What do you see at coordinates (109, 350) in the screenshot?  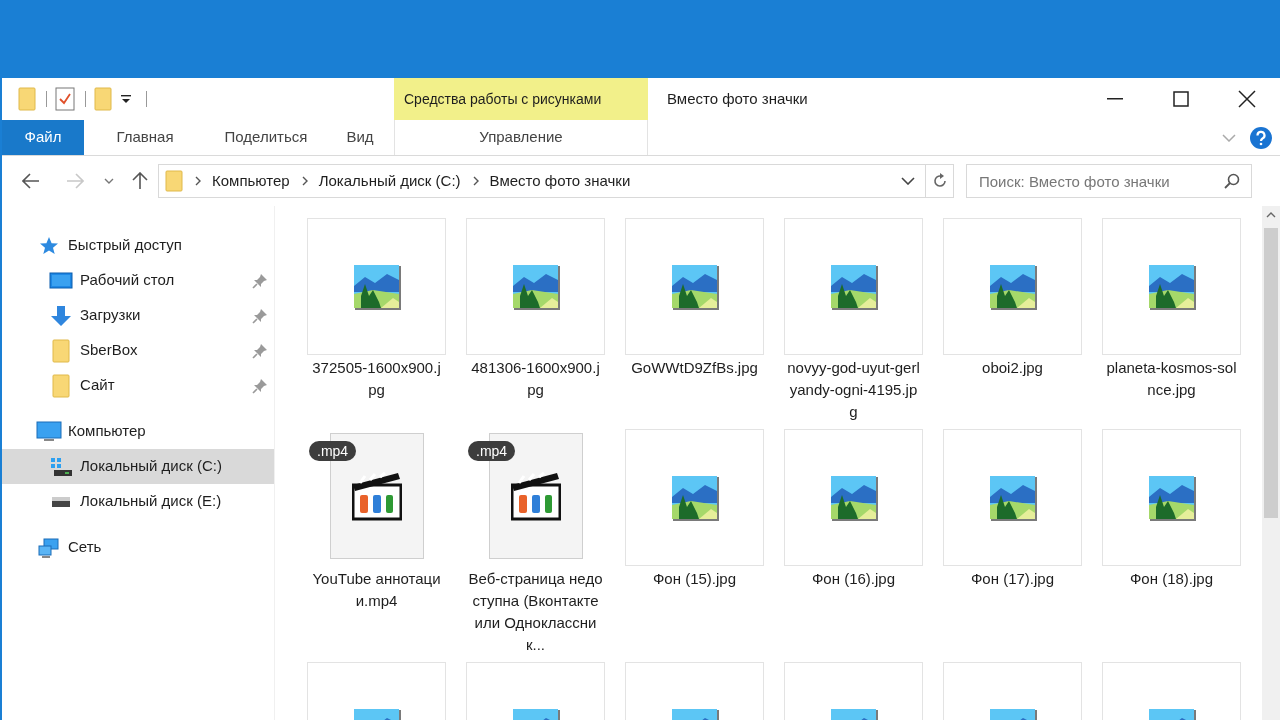 I see `sidebar-label: SberBox` at bounding box center [109, 350].